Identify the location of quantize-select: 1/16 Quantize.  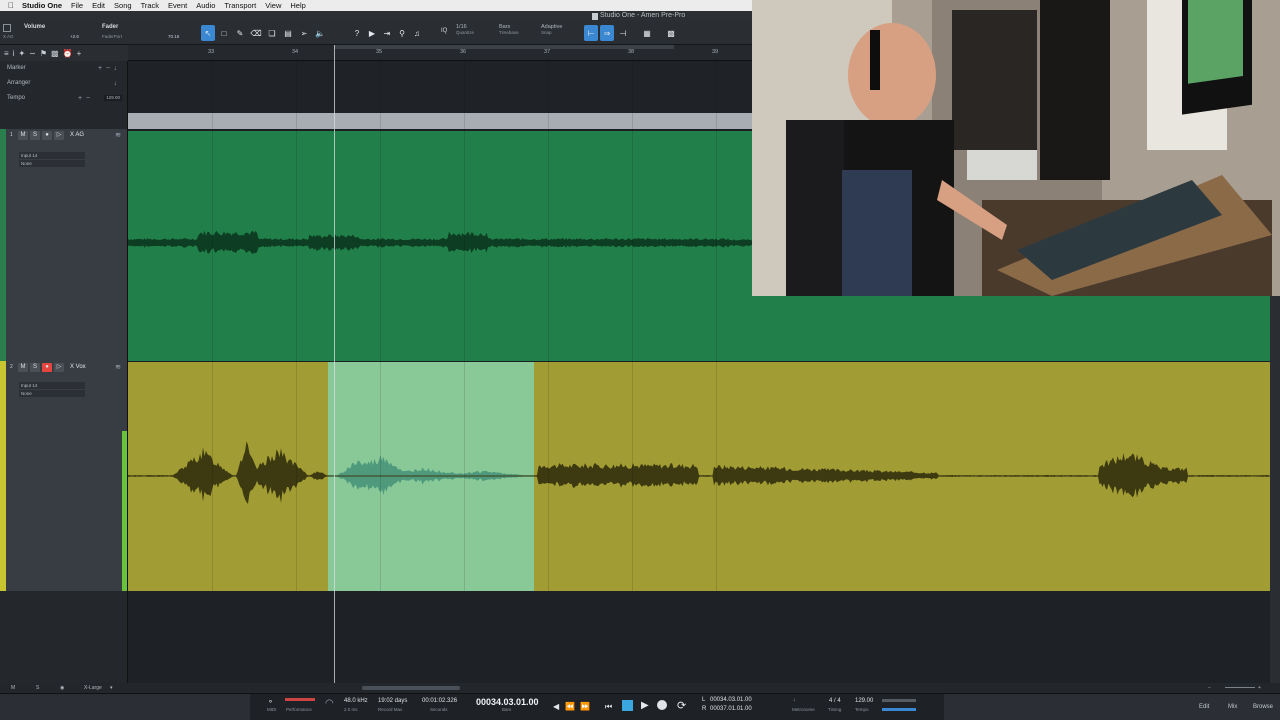
(476, 29).